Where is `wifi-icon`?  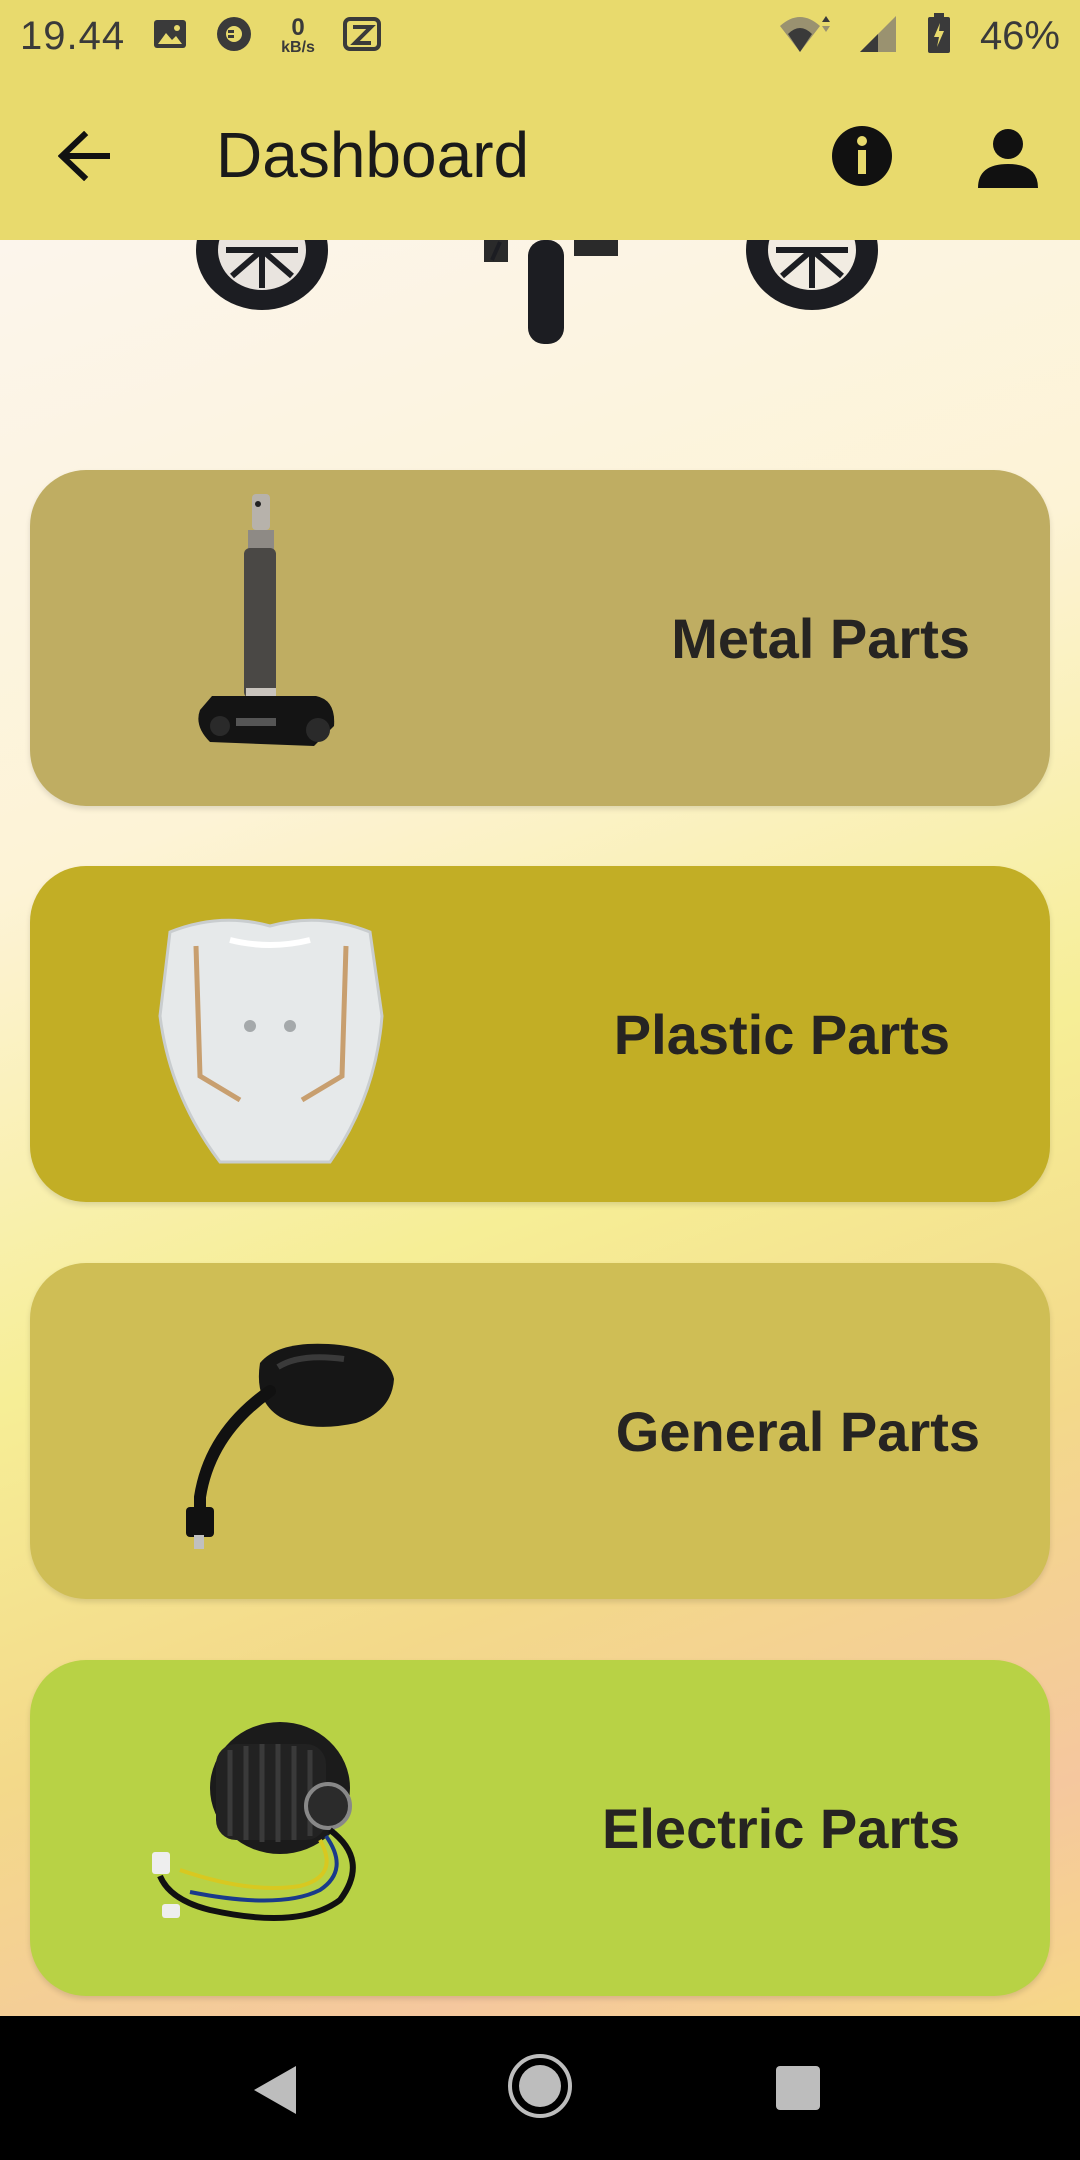
wifi-icon is located at coordinates (804, 36).